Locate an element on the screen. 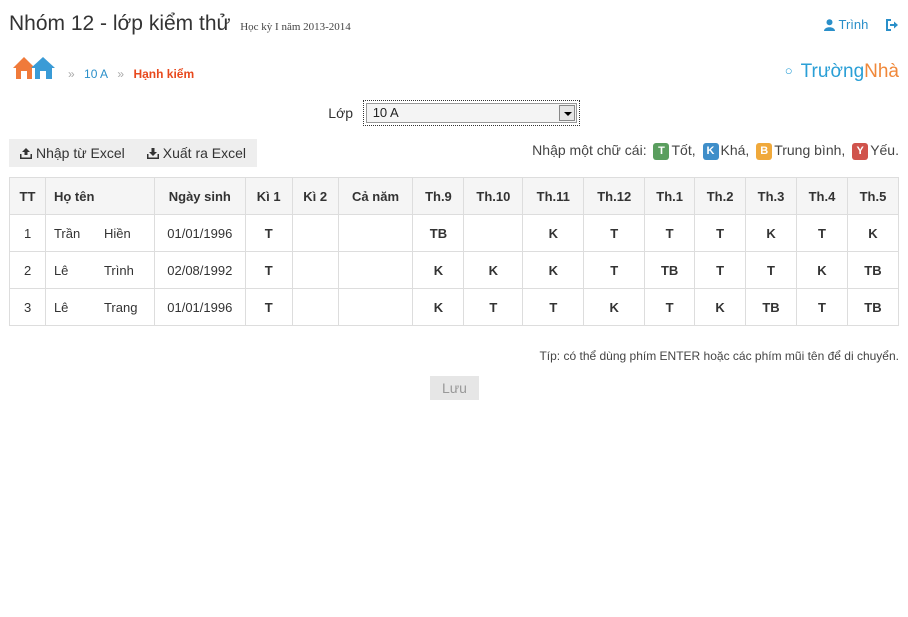 This screenshot has height=617, width=908. breadcrumb: » 10 A » Hạnh kiểm is located at coordinates (131, 74).